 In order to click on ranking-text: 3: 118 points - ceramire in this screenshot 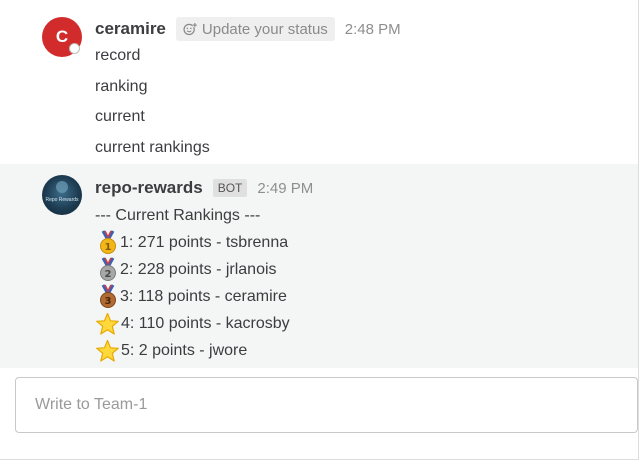, I will do `click(203, 296)`.